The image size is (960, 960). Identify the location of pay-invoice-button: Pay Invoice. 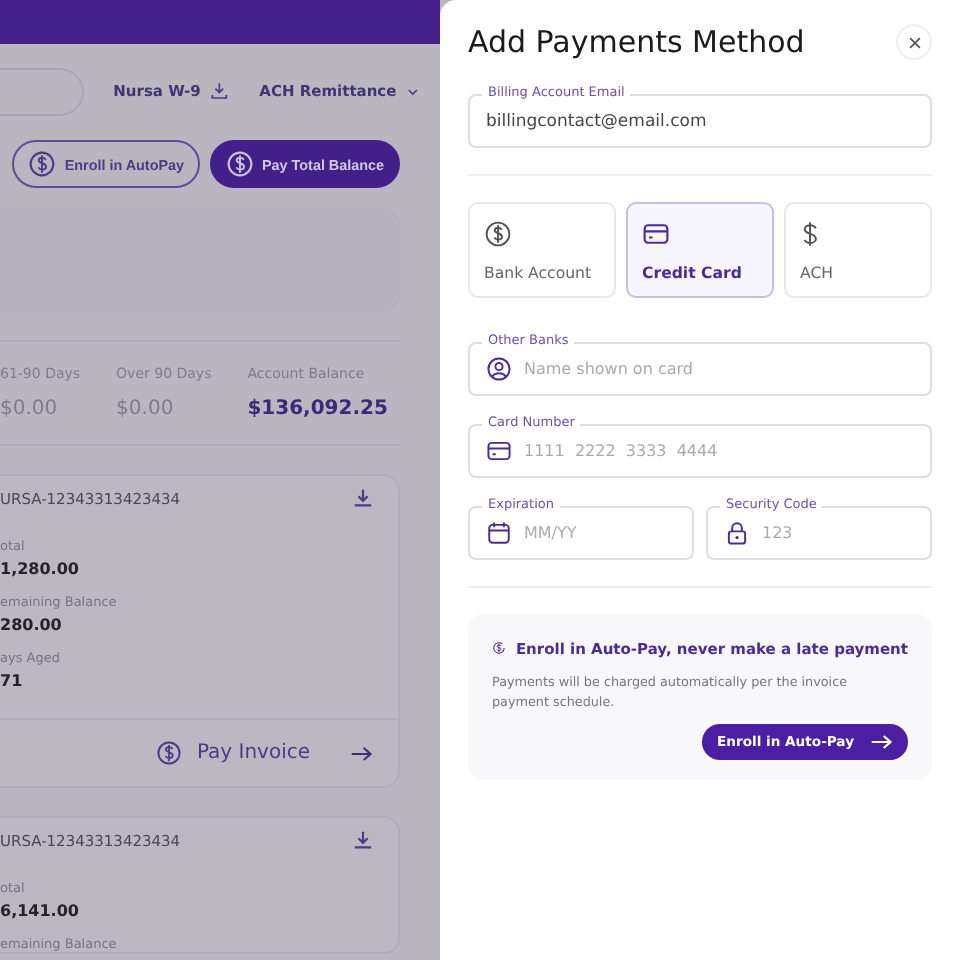
(233, 753).